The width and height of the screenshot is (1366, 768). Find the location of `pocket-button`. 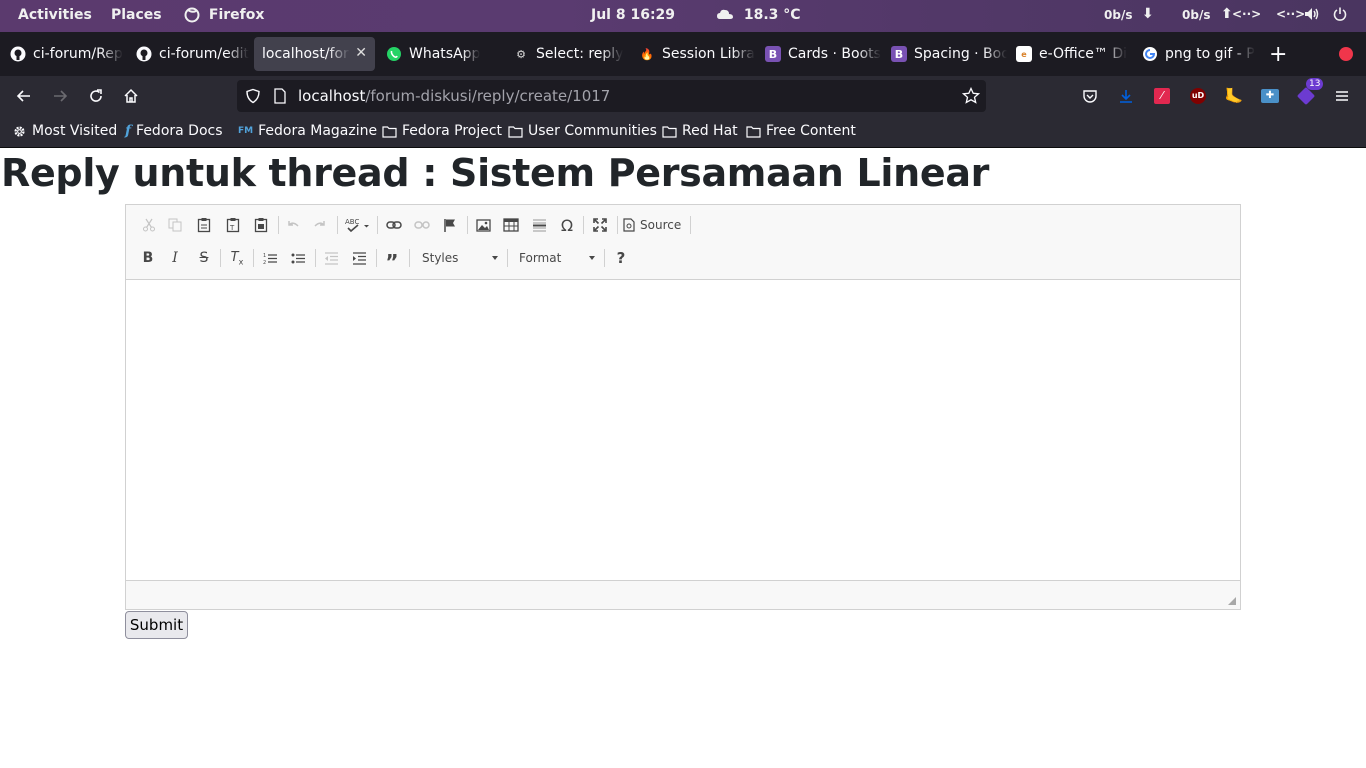

pocket-button is located at coordinates (1090, 96).